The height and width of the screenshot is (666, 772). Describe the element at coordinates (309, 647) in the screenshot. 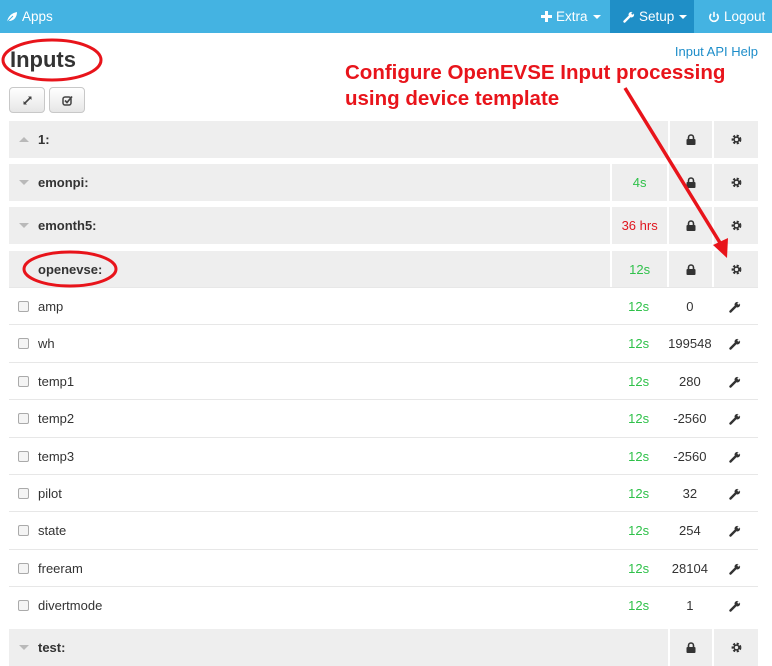

I see `node-header: test:` at that location.